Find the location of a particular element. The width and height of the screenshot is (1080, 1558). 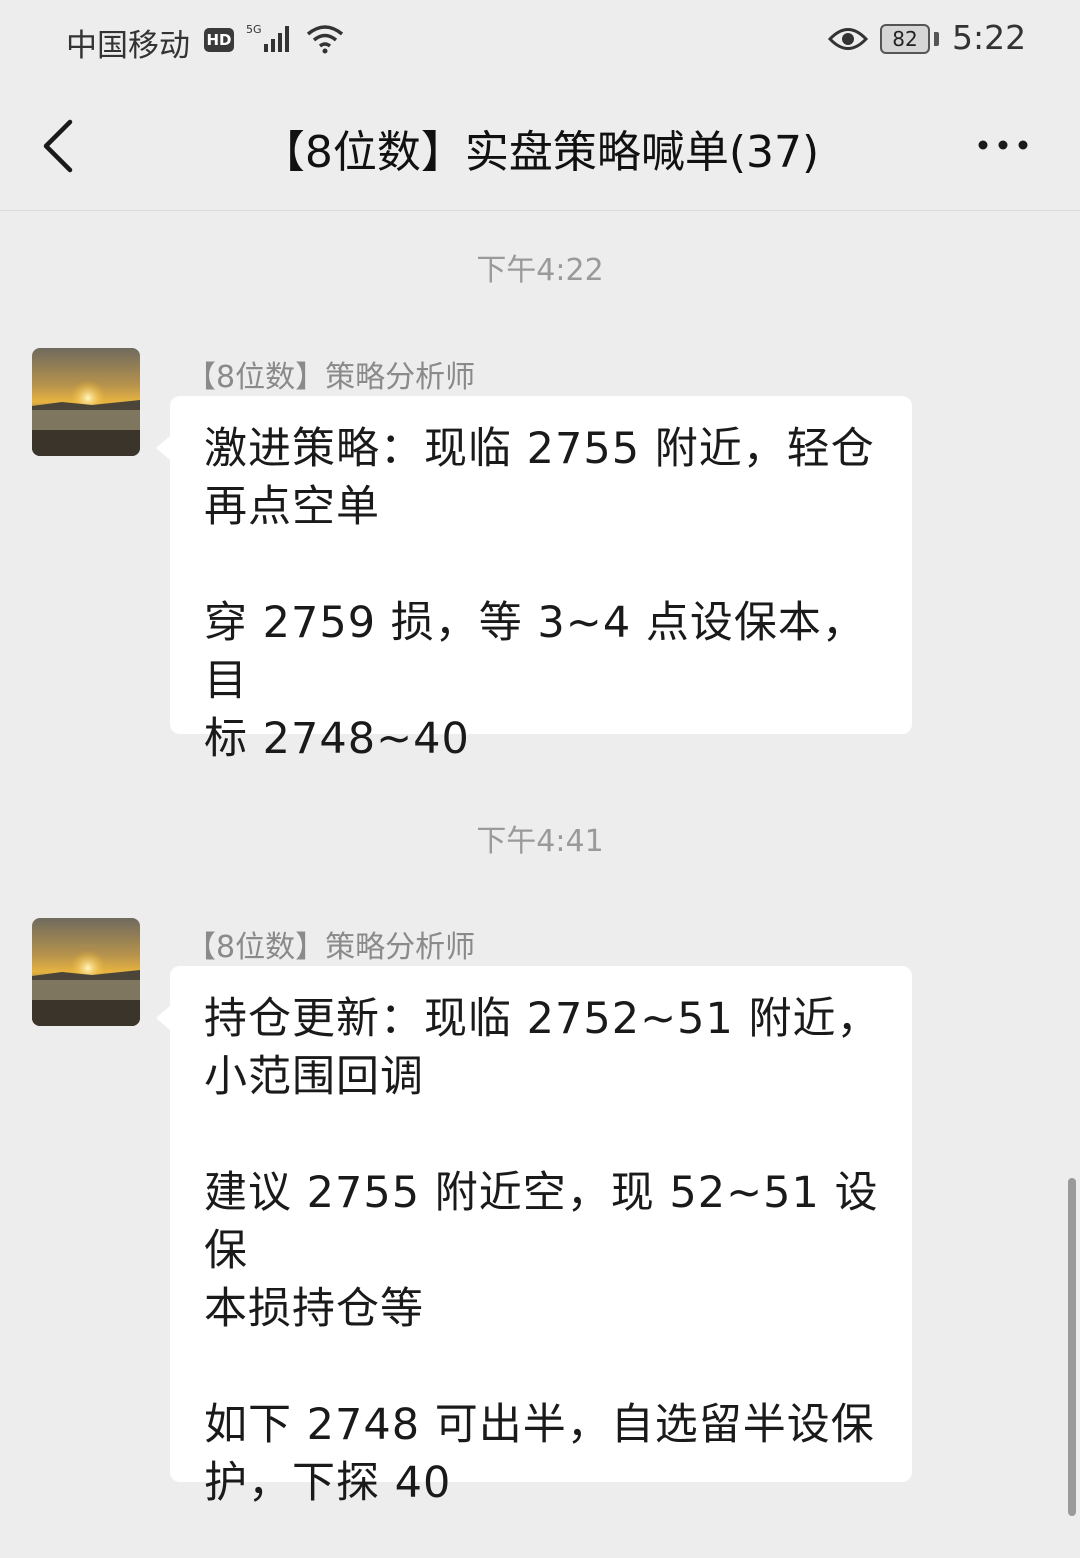

signal-icon: 5G is located at coordinates (267, 37).